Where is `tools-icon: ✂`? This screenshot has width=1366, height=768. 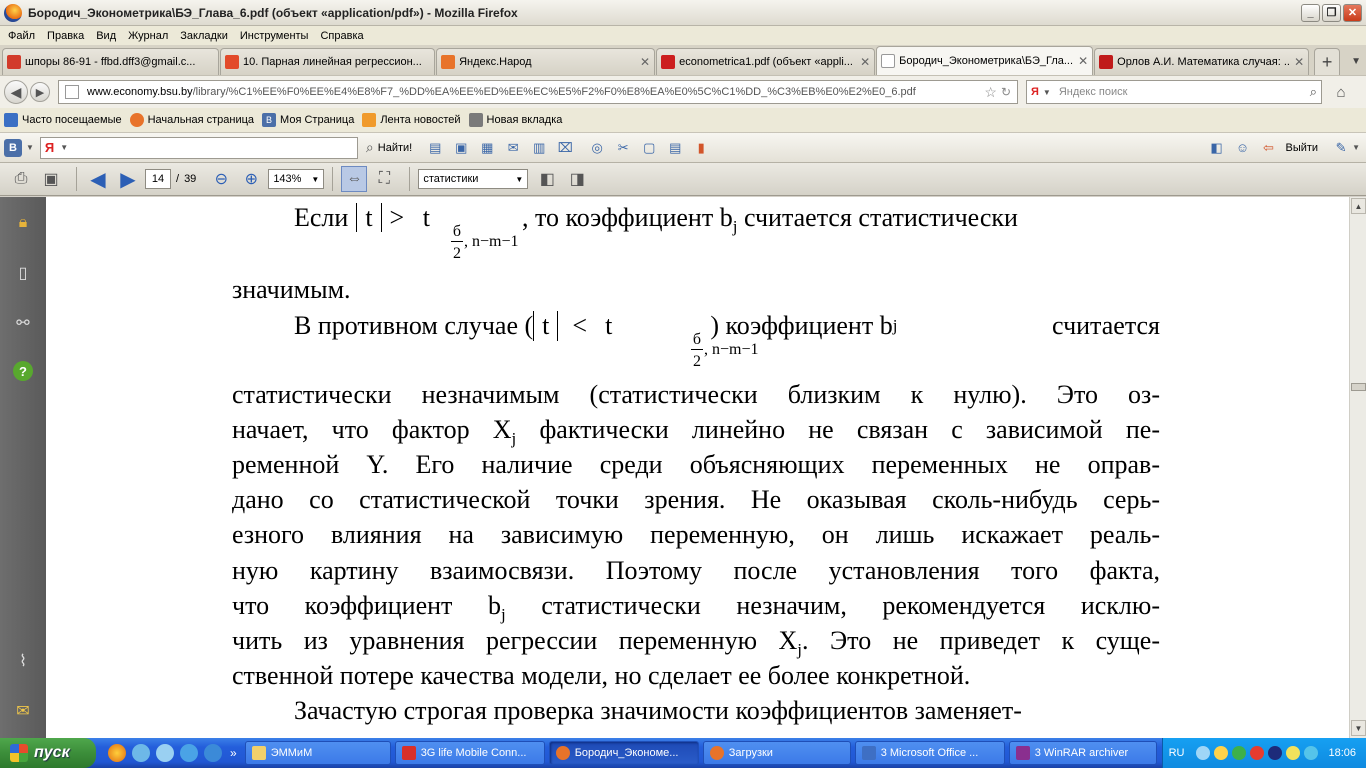
tools-icon: ✂ is located at coordinates (623, 148).